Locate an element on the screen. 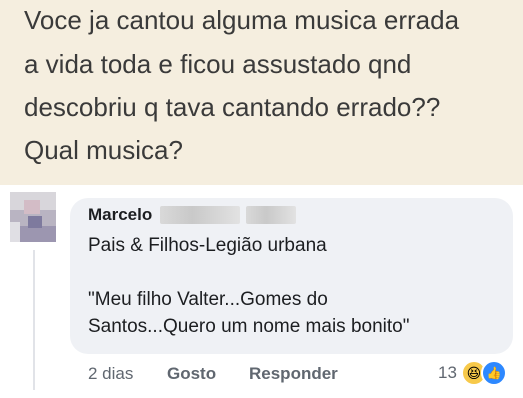 Image resolution: width=523 pixels, height=398 pixels. post-text-line-2: a vida toda e ficou assustado qnd is located at coordinates (218, 64).